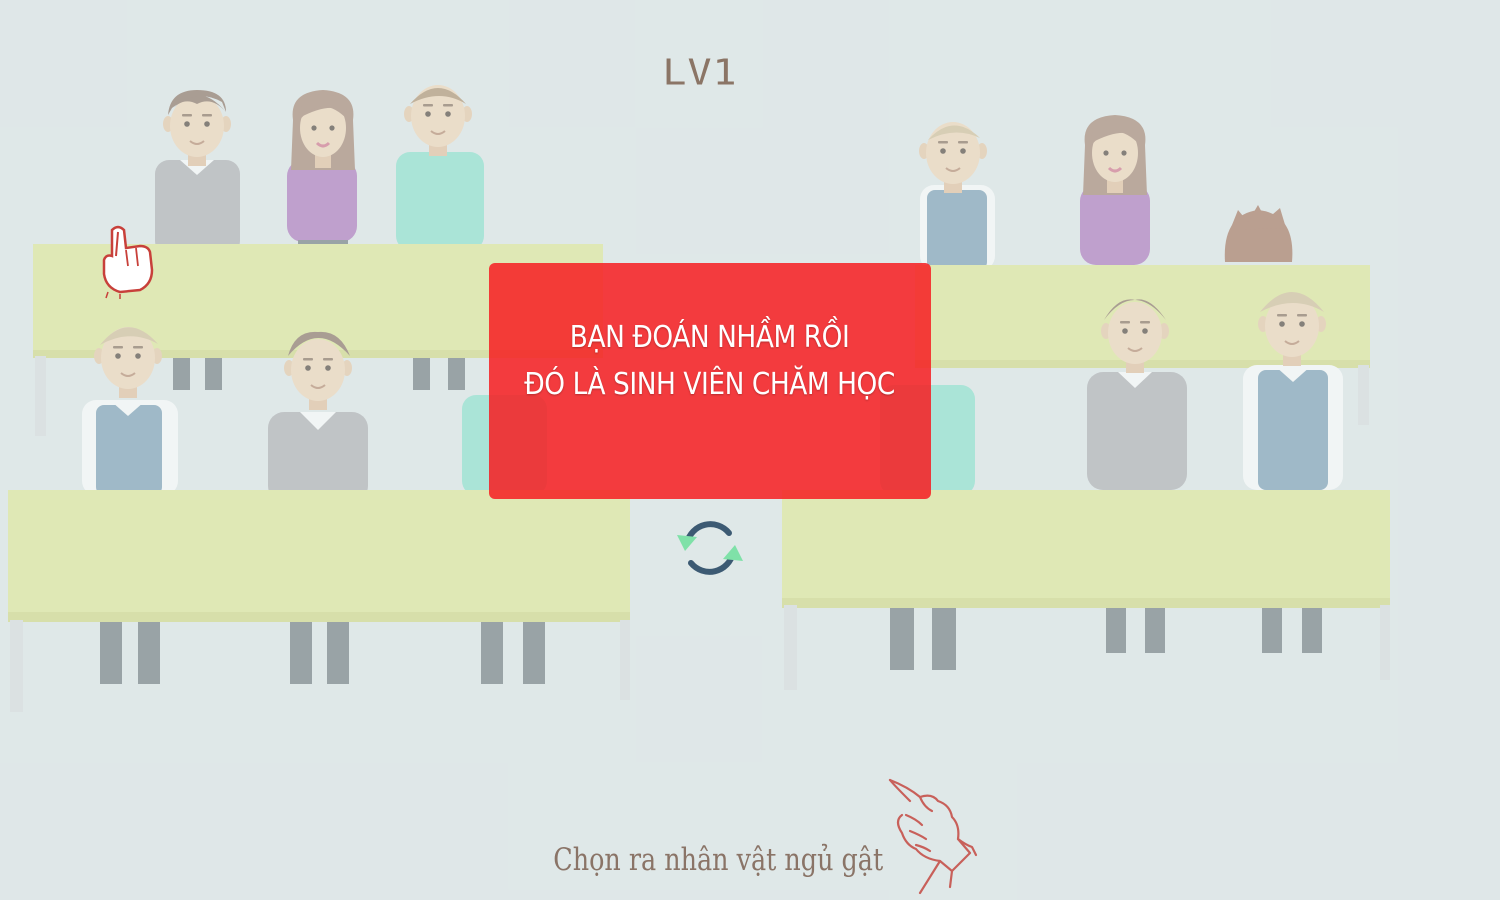  What do you see at coordinates (718, 860) in the screenshot?
I see `instruction-text: Chọn ra nhân vật ngủ gật` at bounding box center [718, 860].